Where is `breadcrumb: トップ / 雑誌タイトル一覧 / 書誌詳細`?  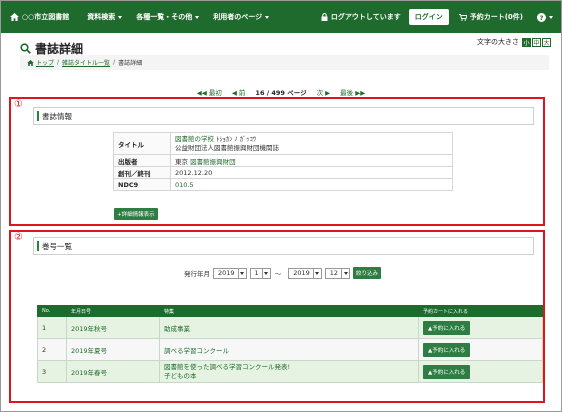
breadcrumb: トップ / 雑誌タイトル一覧 / 書誌詳細 is located at coordinates (284, 62).